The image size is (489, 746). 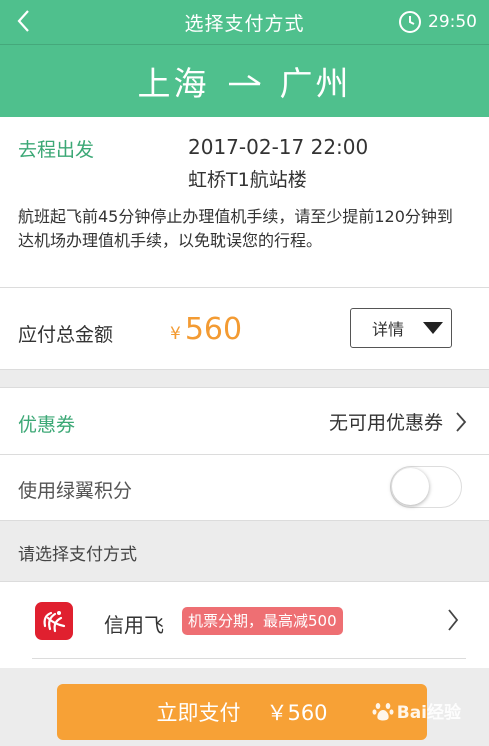 What do you see at coordinates (56, 150) in the screenshot?
I see `departure-label: 去程出发` at bounding box center [56, 150].